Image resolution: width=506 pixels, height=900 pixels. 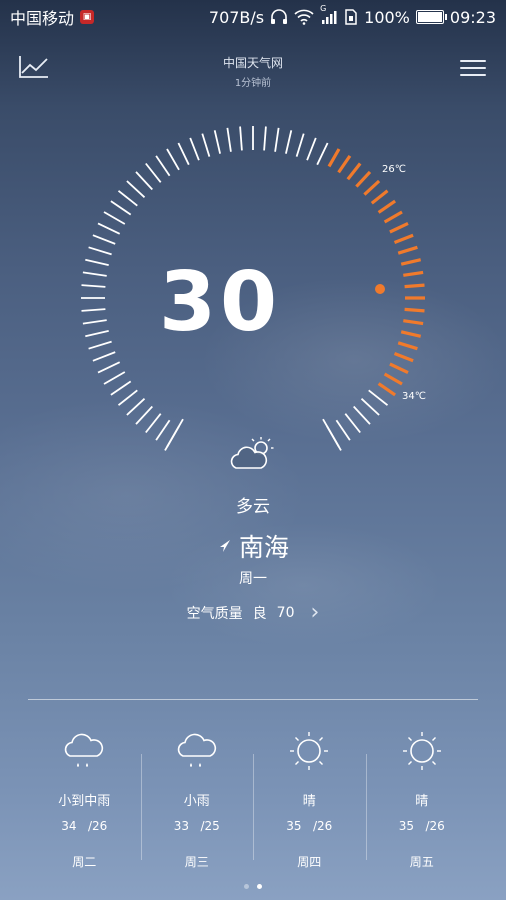 I want to click on forecast-weekday: 周五, so click(x=421, y=862).